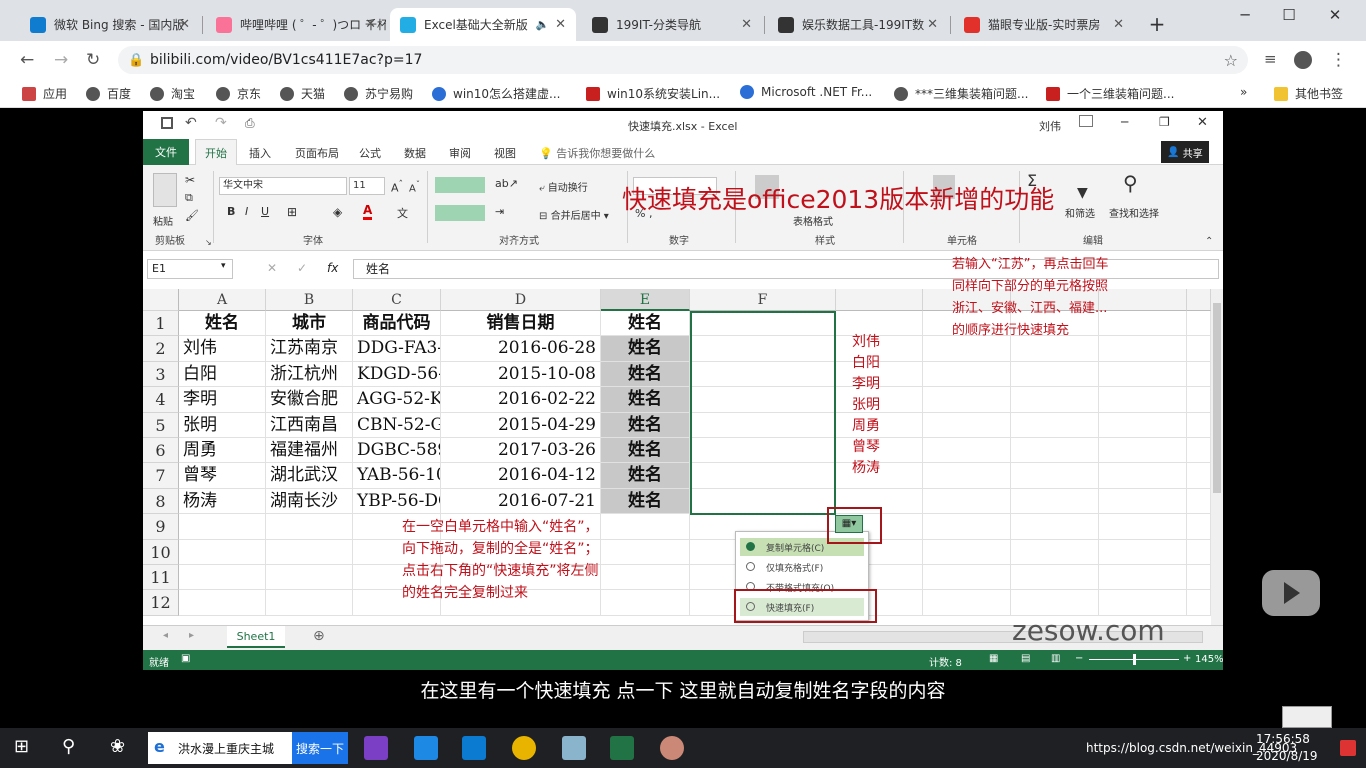 The width and height of the screenshot is (1366, 768). What do you see at coordinates (309, 349) in the screenshot?
I see `cell: 江苏南京` at bounding box center [309, 349].